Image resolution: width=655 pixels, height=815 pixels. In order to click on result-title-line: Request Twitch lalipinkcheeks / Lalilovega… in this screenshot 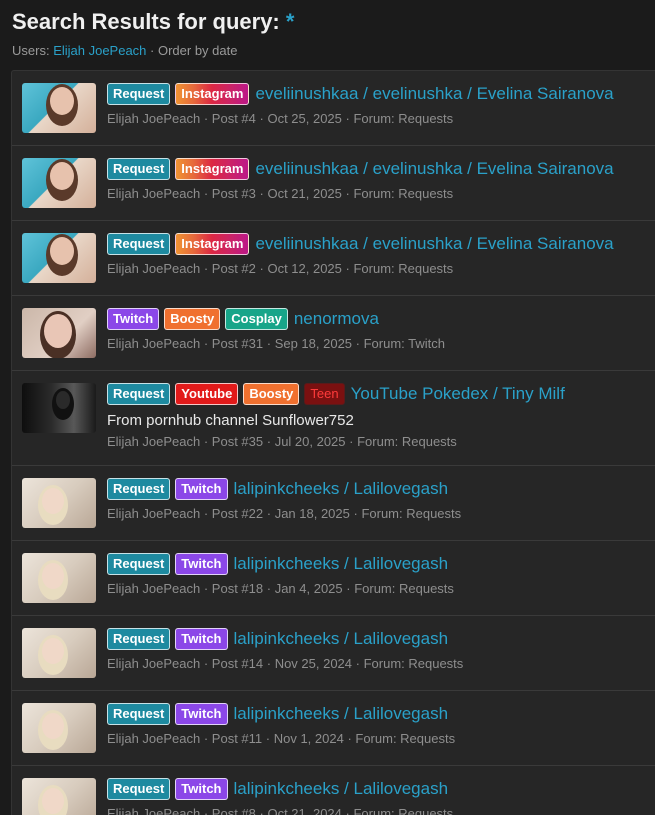, I will do `click(377, 714)`.